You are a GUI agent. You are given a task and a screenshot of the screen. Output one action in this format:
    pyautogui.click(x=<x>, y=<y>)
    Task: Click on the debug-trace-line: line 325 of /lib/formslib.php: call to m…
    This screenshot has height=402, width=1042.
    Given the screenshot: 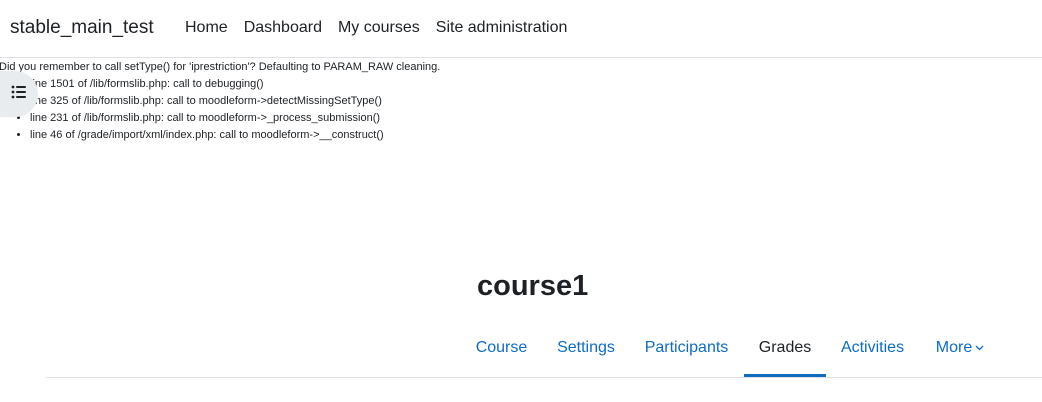 What is the action you would take?
    pyautogui.click(x=235, y=101)
    